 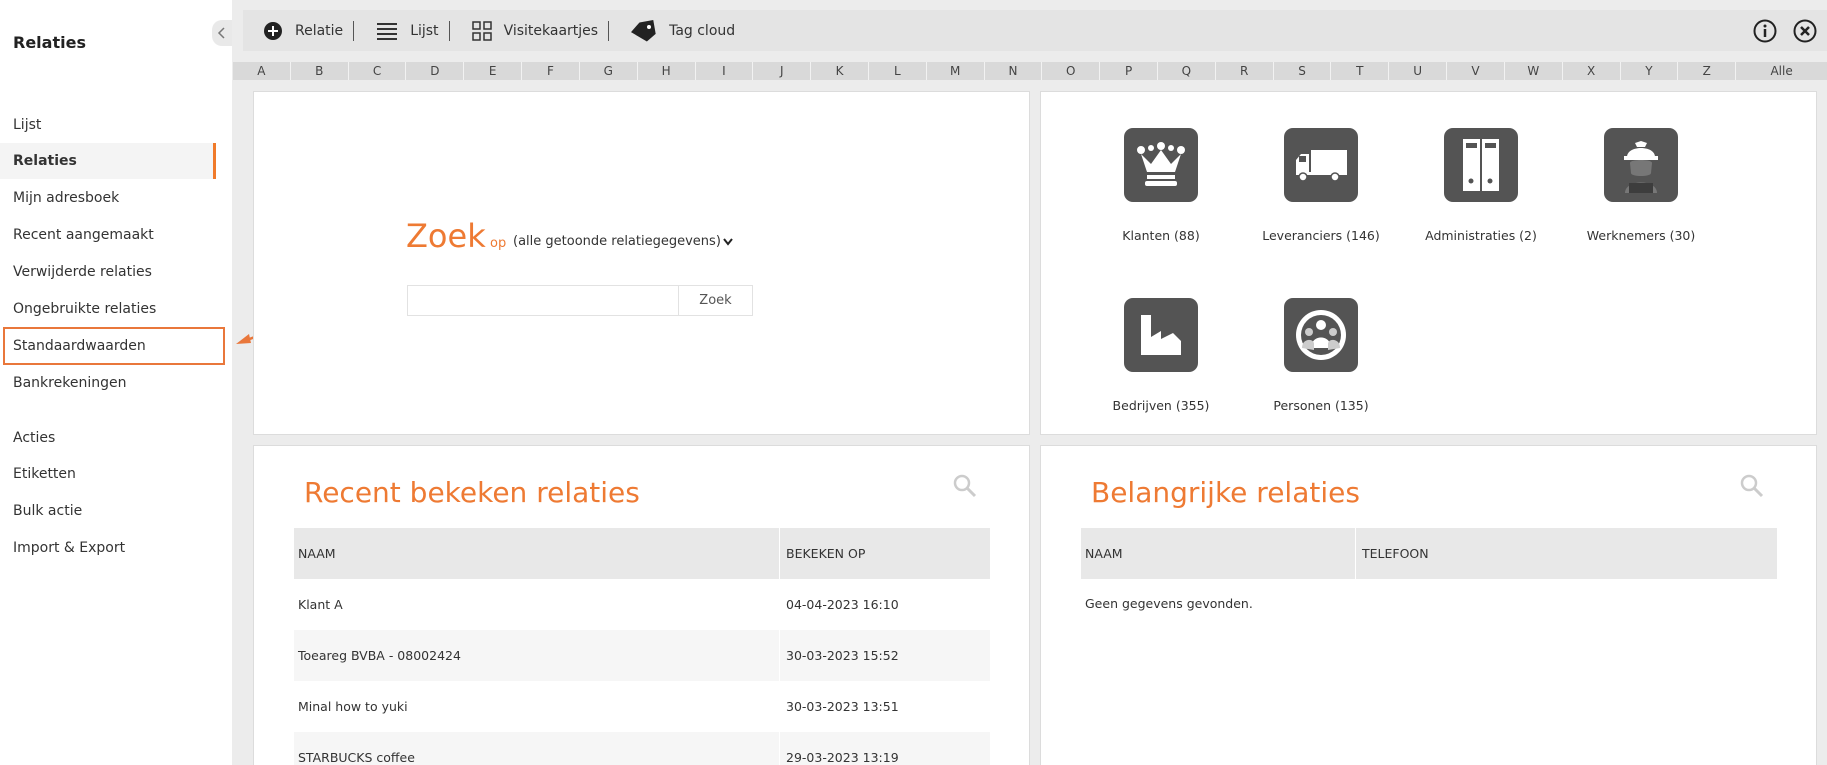 What do you see at coordinates (1805, 31) in the screenshot?
I see `close-icon` at bounding box center [1805, 31].